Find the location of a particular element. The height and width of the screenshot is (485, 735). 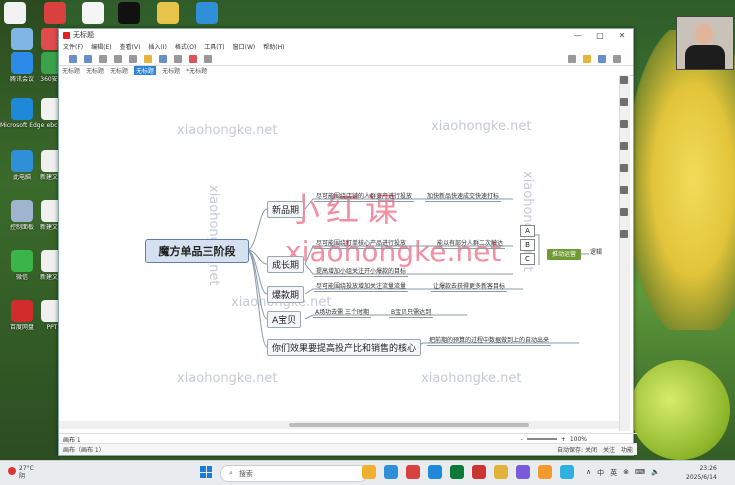

image-panel-icon is located at coordinates (624, 124).